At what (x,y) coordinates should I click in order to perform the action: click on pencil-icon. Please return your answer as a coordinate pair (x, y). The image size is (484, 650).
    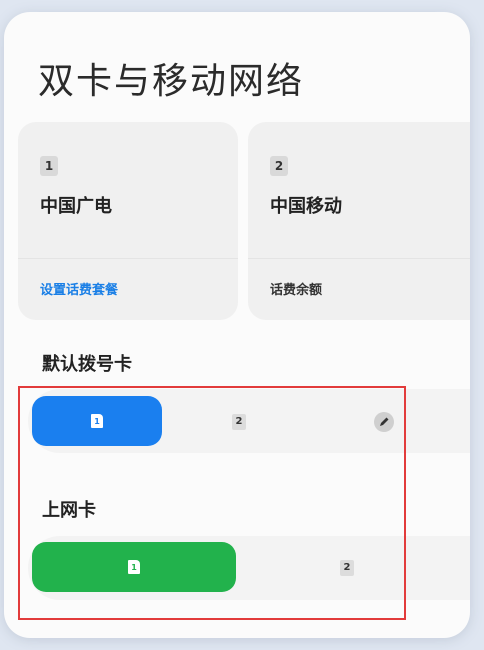
    Looking at the image, I should click on (384, 422).